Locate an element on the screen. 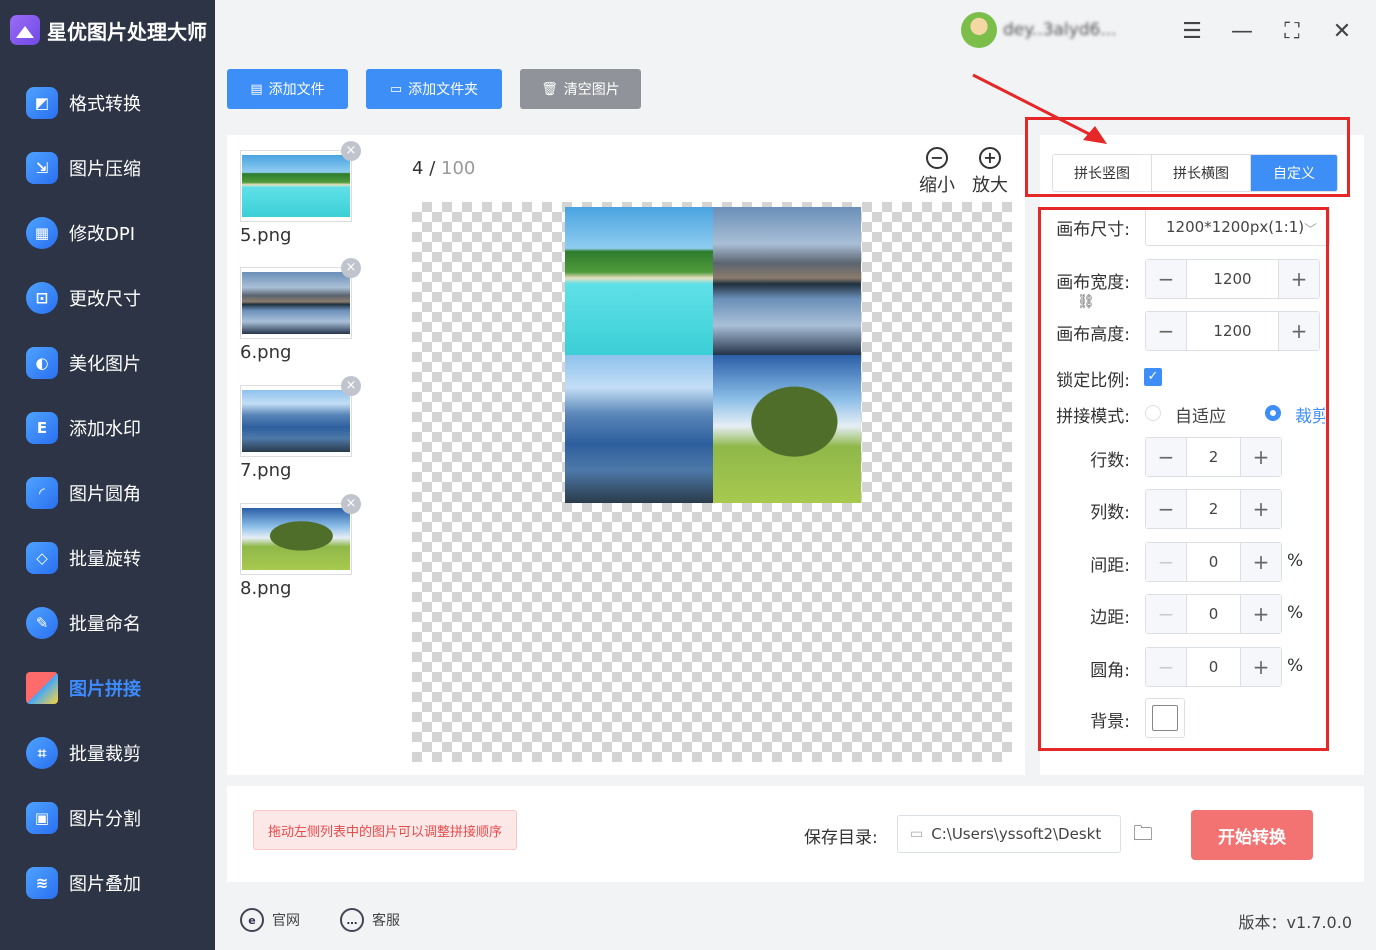 The width and height of the screenshot is (1376, 950). page-counter: 4 / 100 is located at coordinates (443, 168).